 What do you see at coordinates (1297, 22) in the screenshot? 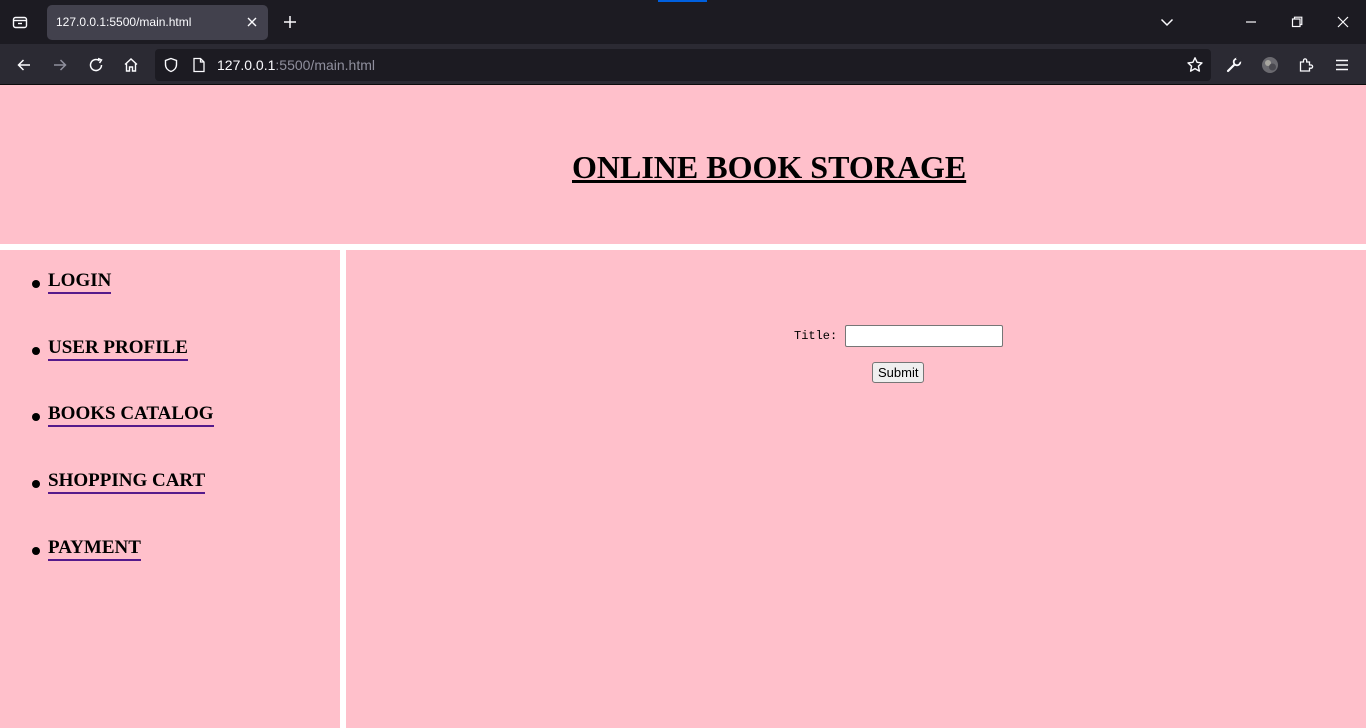
I see `restore-icon` at bounding box center [1297, 22].